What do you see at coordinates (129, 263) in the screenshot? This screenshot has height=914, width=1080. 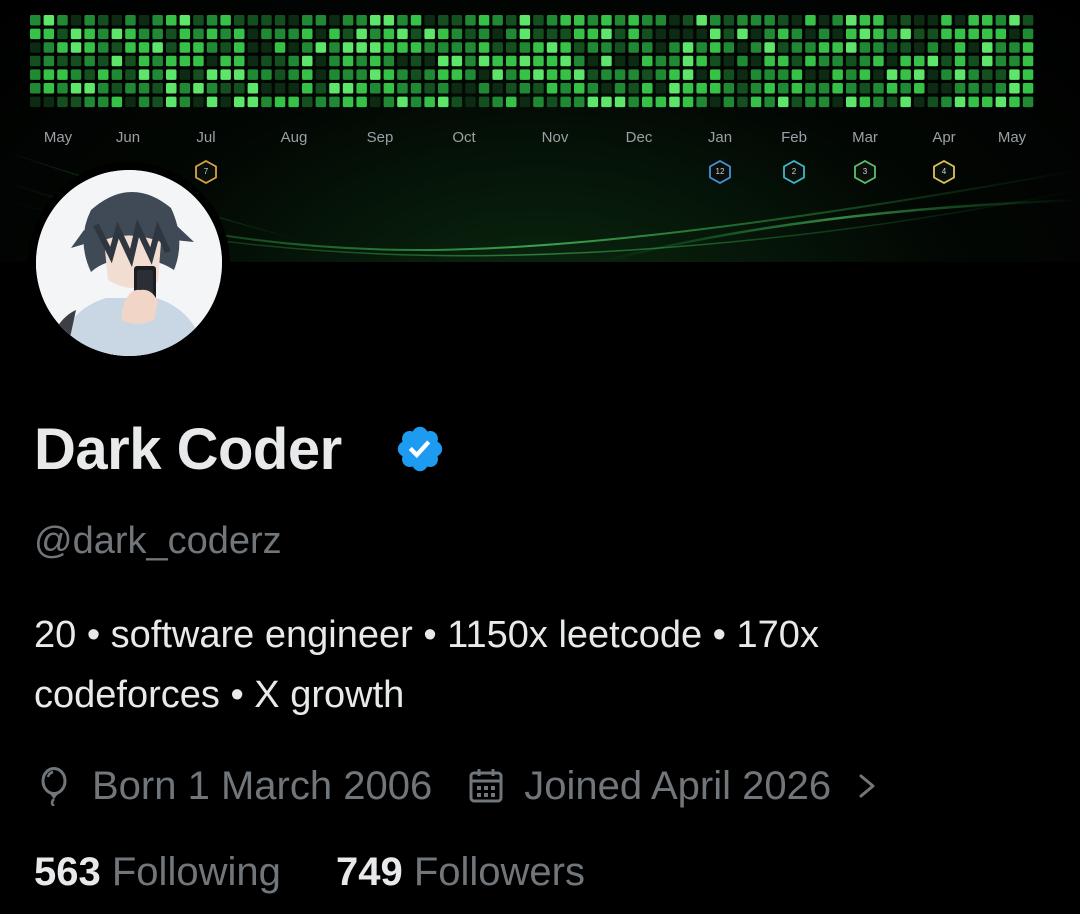 I see `avatar` at bounding box center [129, 263].